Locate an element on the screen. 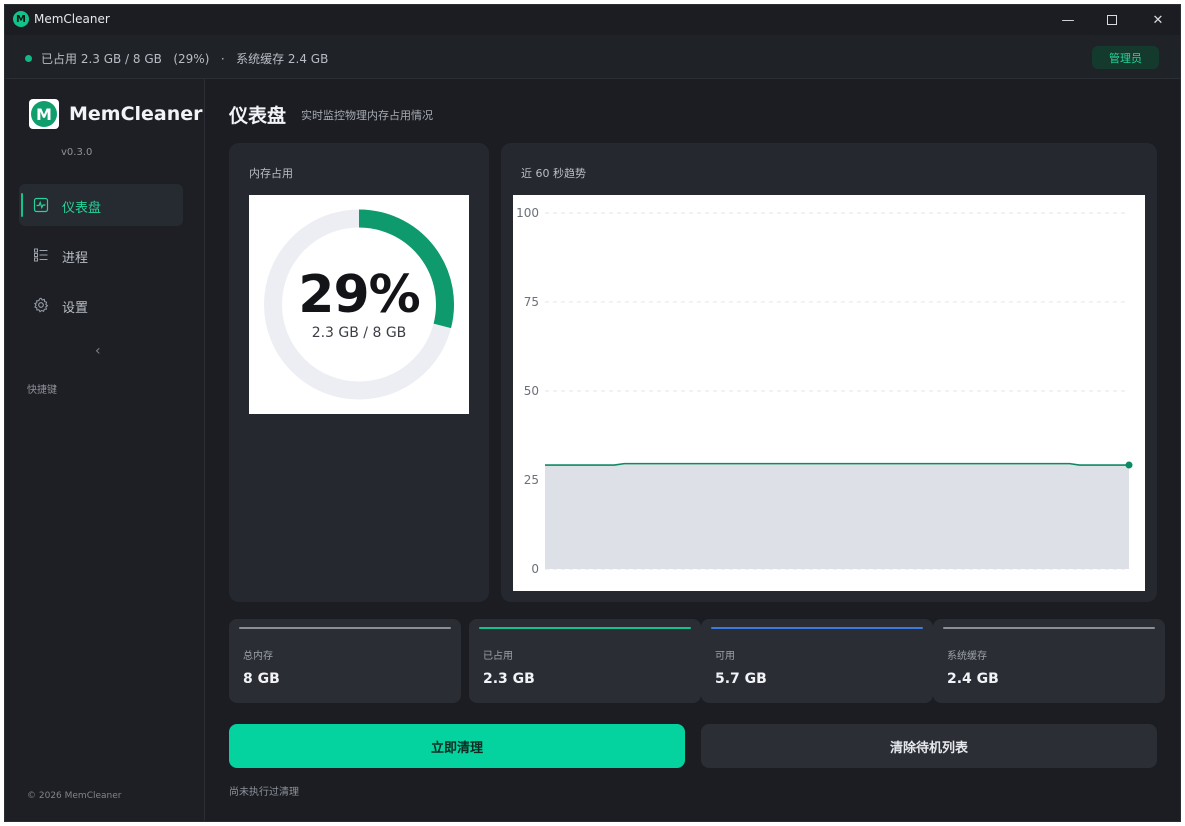  area-fill is located at coordinates (837, 516).